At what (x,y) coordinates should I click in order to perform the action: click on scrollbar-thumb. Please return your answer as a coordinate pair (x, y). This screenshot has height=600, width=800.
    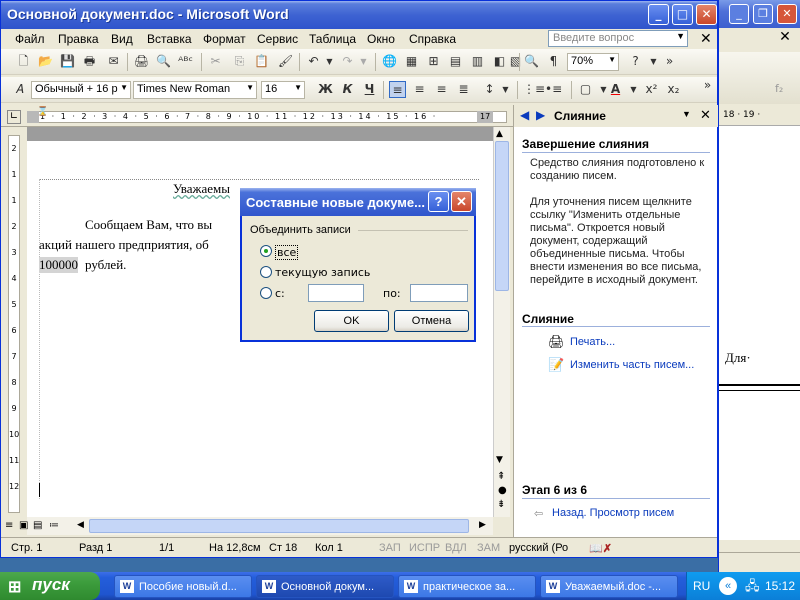
    Looking at the image, I should click on (502, 216).